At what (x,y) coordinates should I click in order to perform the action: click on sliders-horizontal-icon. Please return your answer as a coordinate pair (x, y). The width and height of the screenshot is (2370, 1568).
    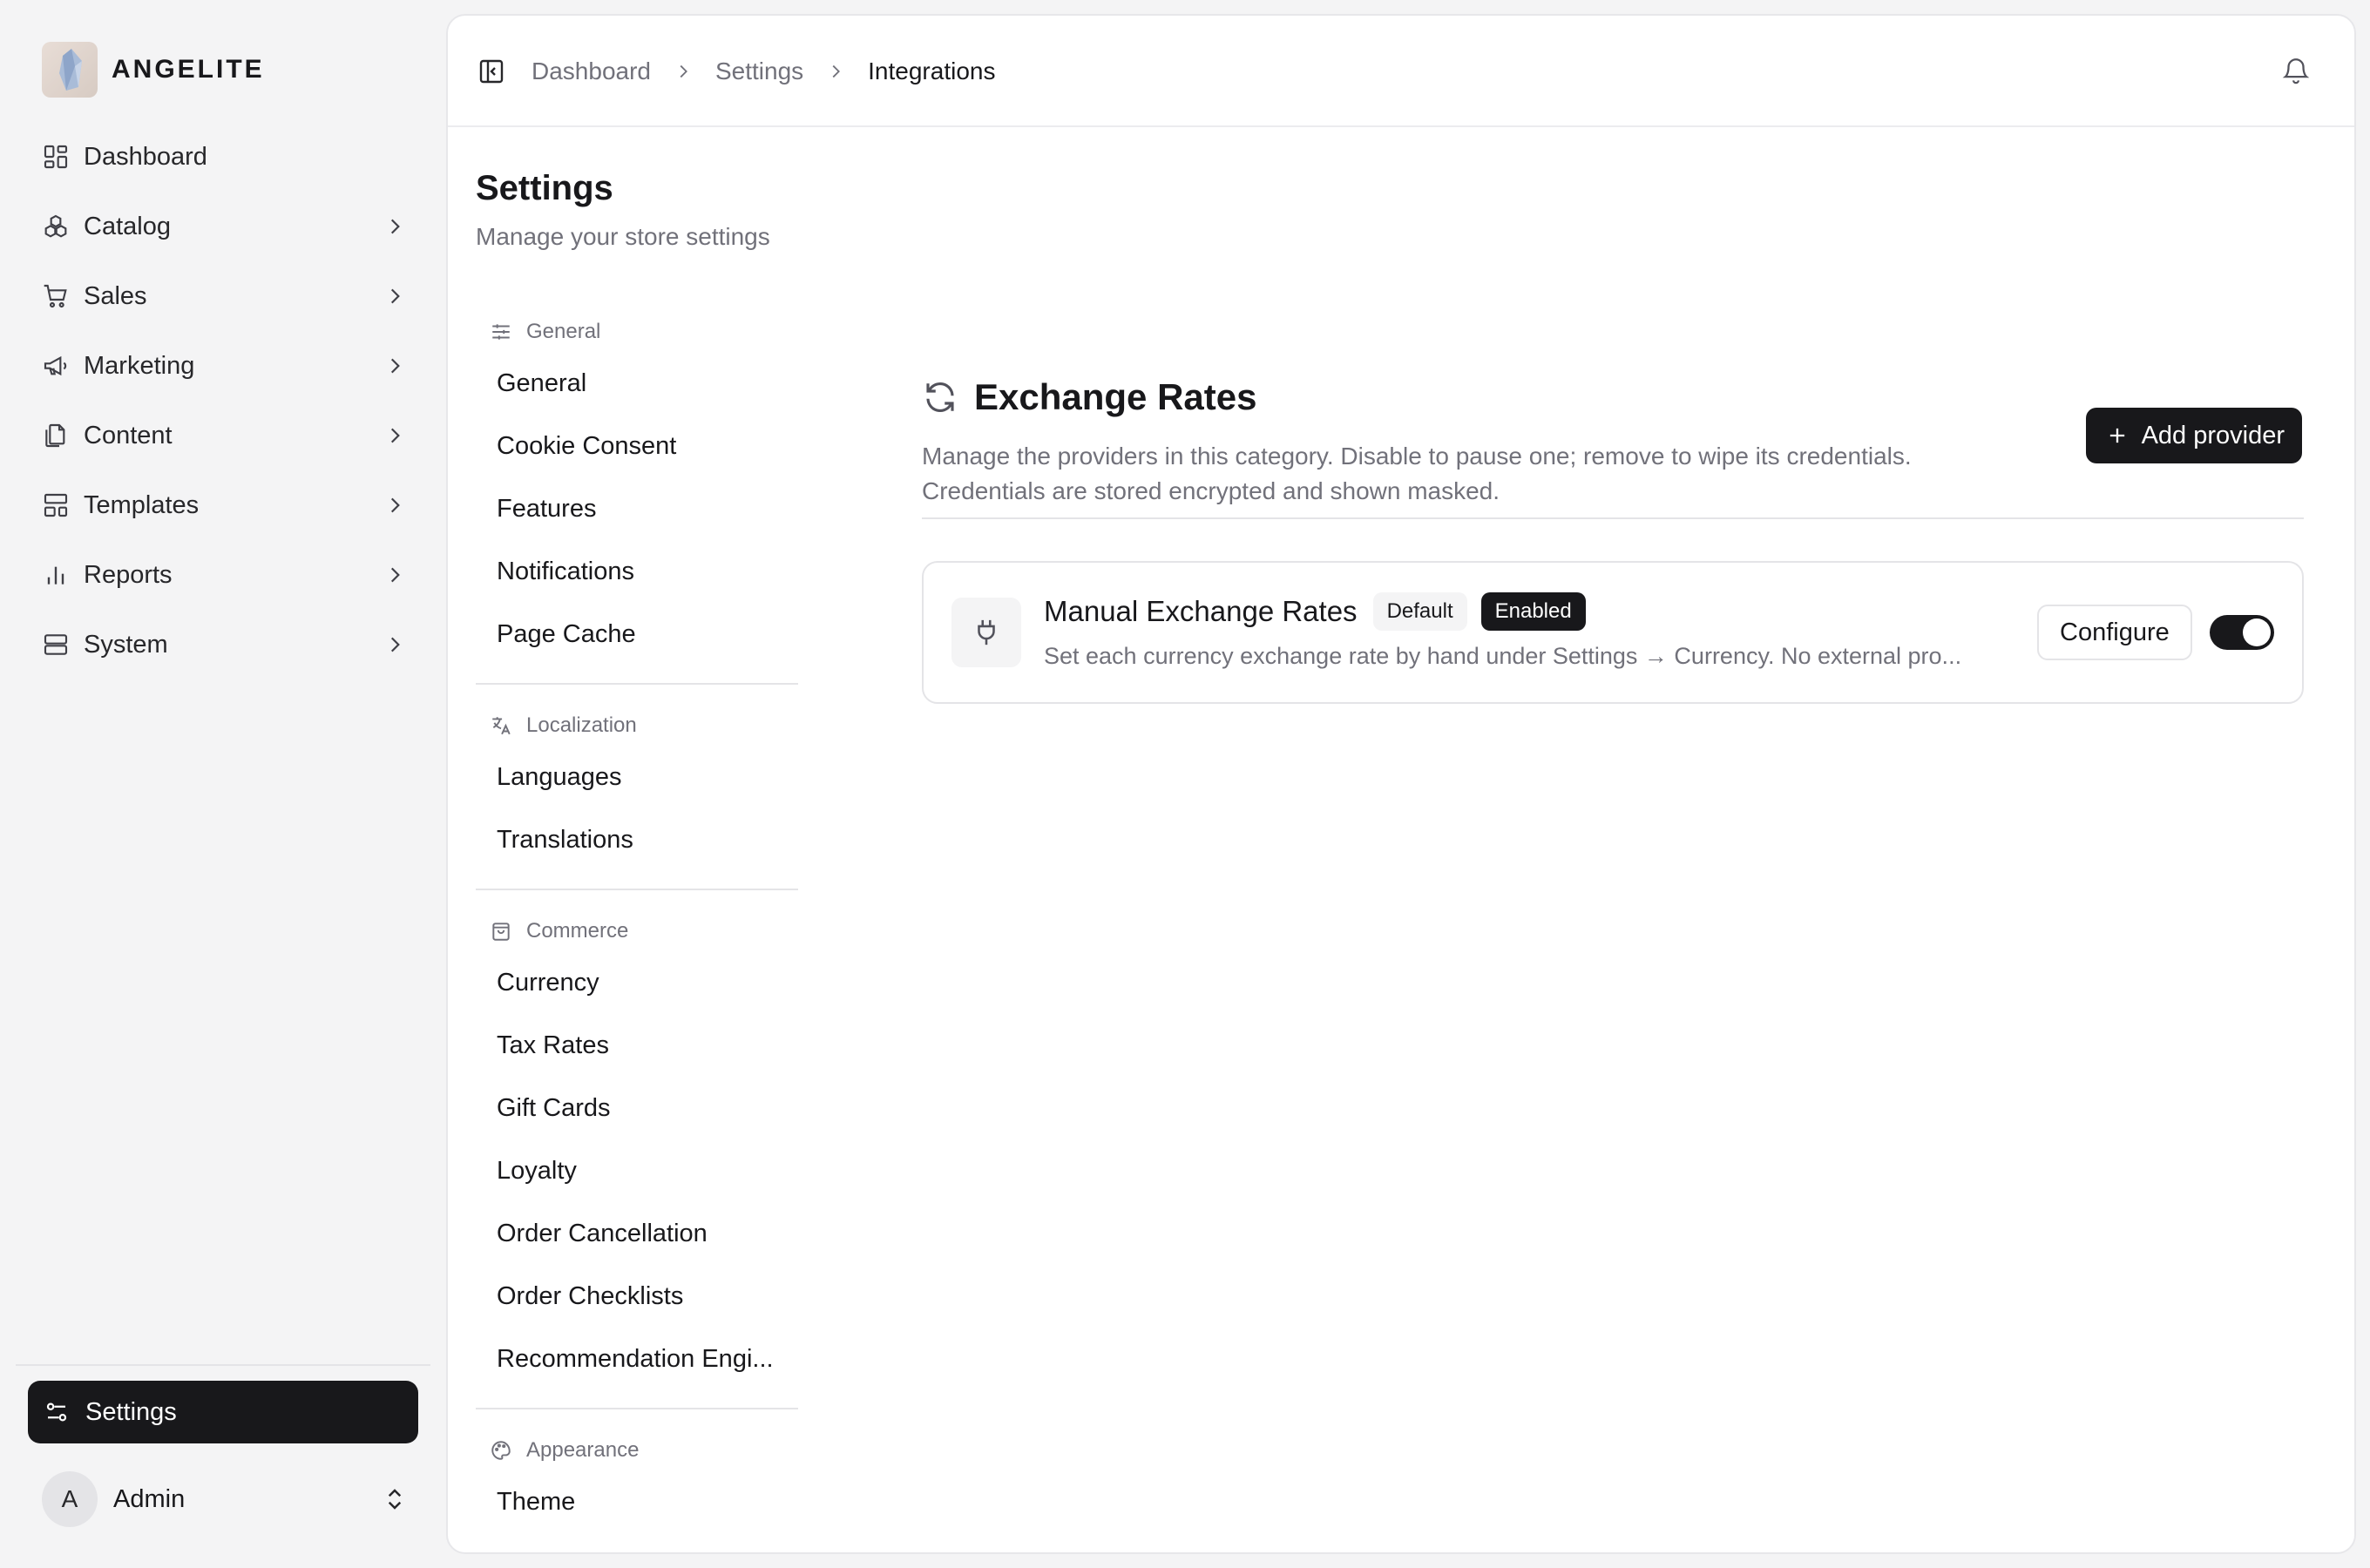
    Looking at the image, I should click on (501, 332).